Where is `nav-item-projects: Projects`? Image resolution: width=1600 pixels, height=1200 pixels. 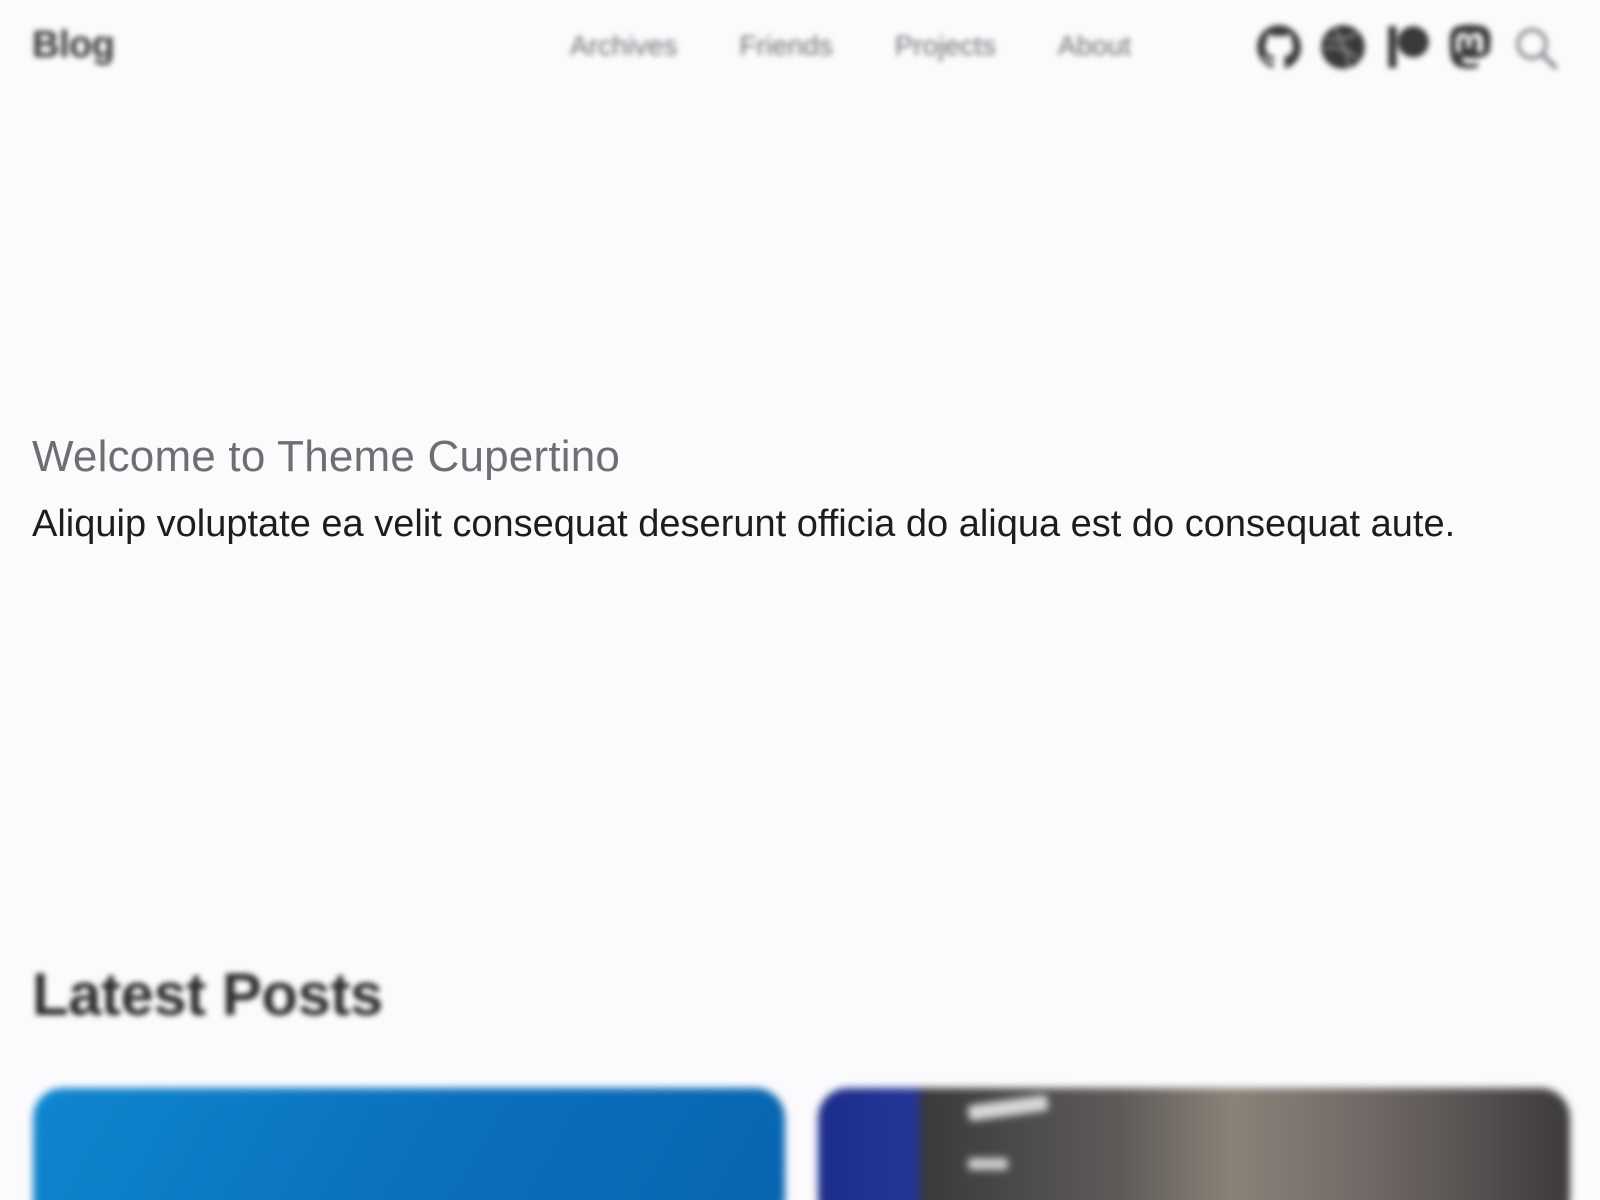 nav-item-projects: Projects is located at coordinates (945, 46).